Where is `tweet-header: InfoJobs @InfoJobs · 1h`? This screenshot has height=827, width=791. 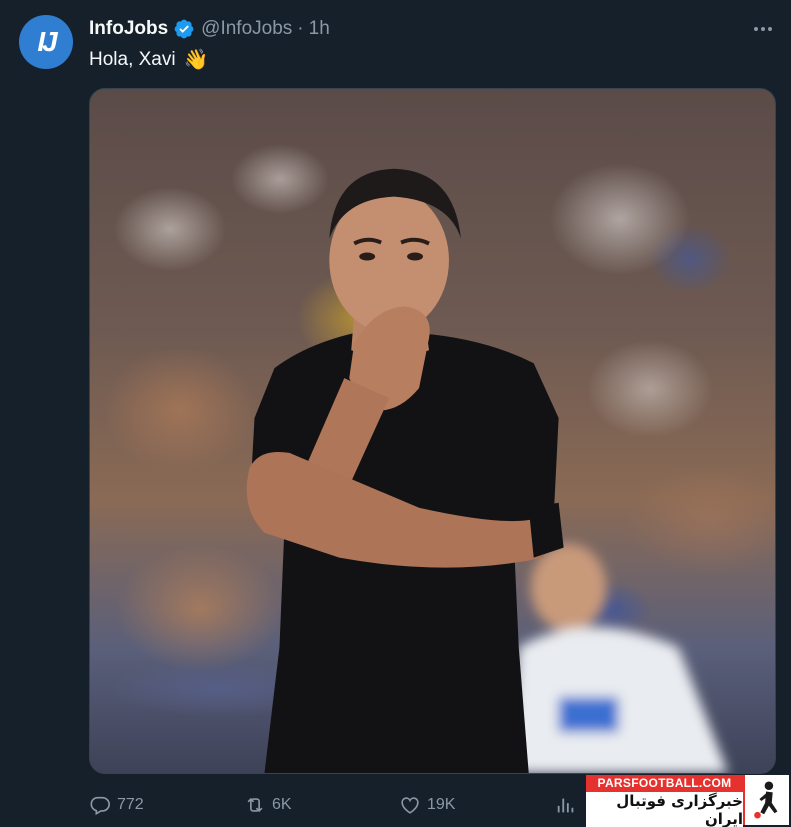 tweet-header: InfoJobs @InfoJobs · 1h is located at coordinates (209, 29).